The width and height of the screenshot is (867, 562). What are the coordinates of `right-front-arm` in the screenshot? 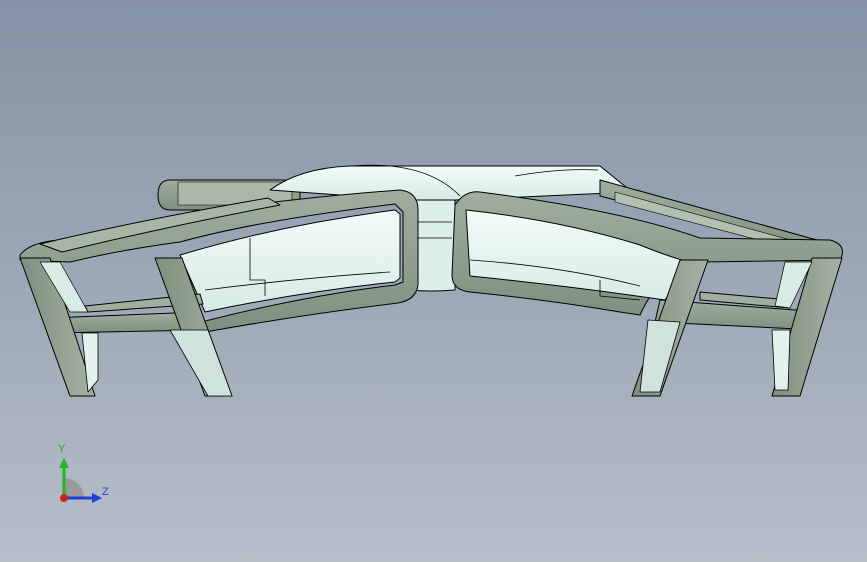 It's located at (647, 261).